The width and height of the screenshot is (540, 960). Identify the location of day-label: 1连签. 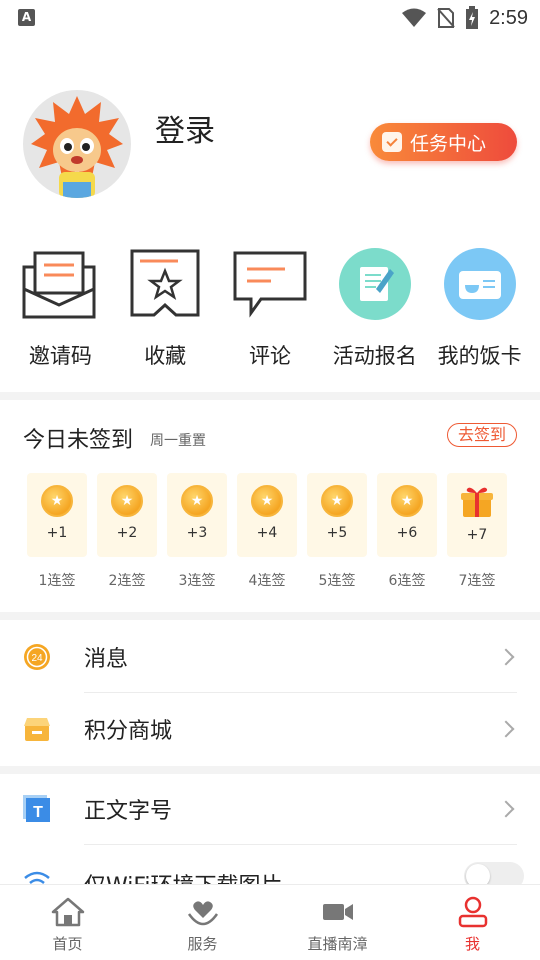
(57, 581).